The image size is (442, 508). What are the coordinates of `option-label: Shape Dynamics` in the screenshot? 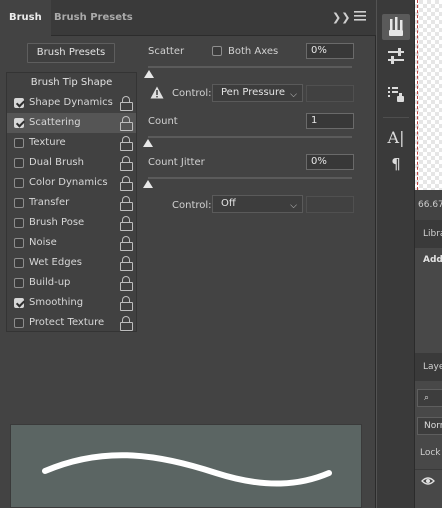 It's located at (71, 102).